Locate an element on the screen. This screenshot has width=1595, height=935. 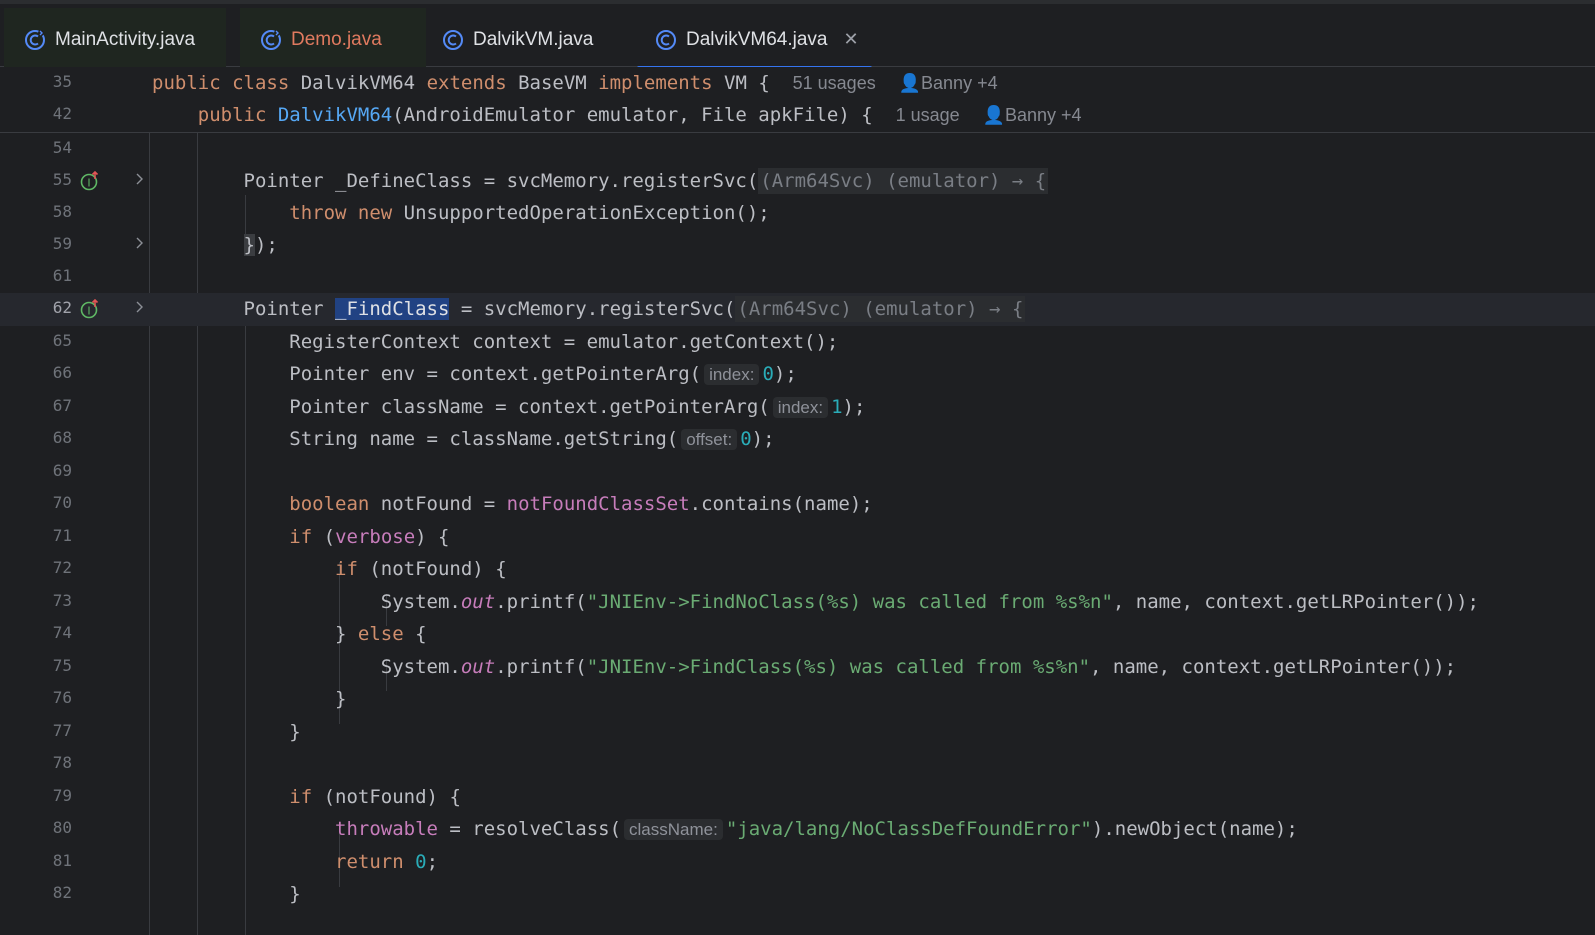
line-number: 69 is located at coordinates (62, 470).